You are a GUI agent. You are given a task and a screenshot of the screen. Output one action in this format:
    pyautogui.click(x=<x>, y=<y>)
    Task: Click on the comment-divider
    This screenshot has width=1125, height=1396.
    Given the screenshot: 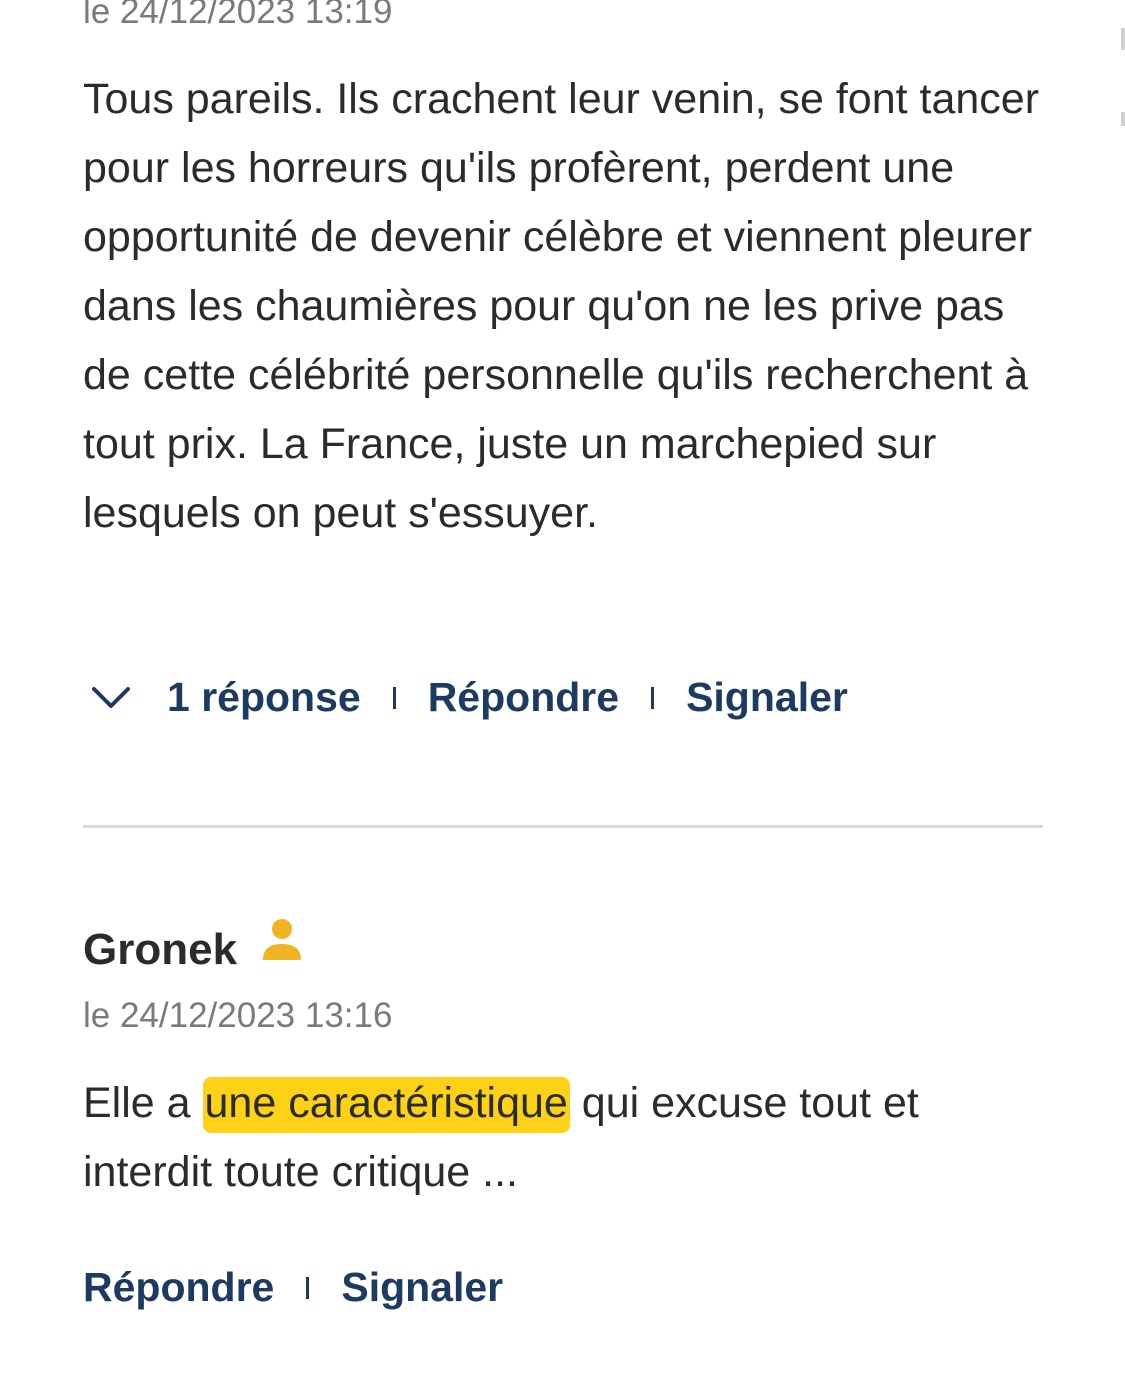 What is the action you would take?
    pyautogui.click(x=563, y=826)
    